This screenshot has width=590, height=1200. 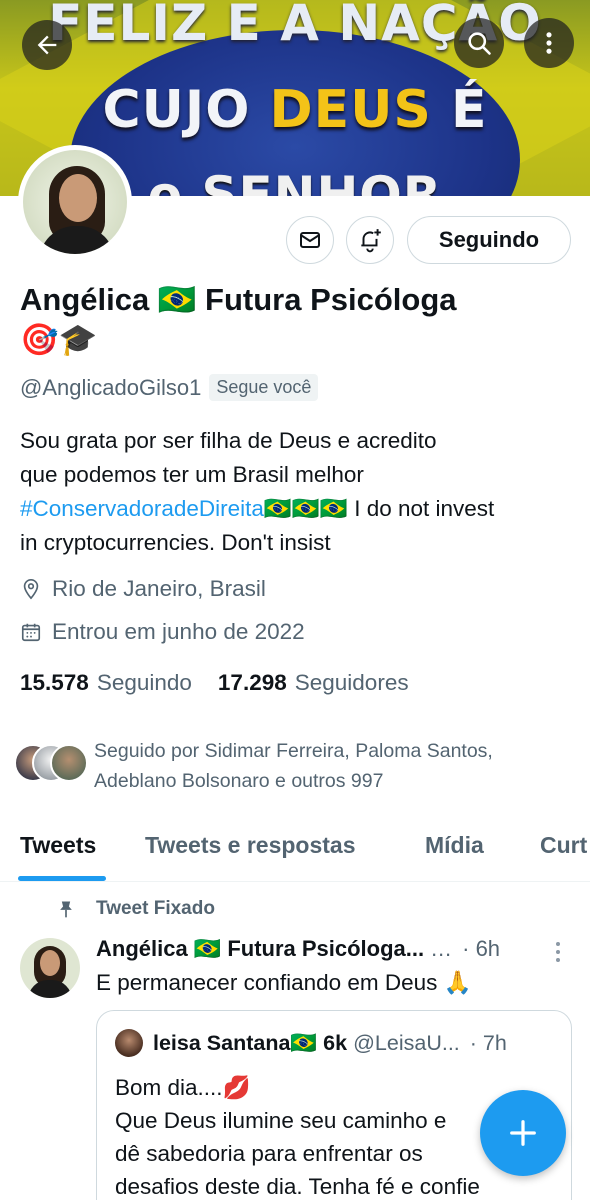 I want to click on followers-count: 17.298, so click(x=252, y=682).